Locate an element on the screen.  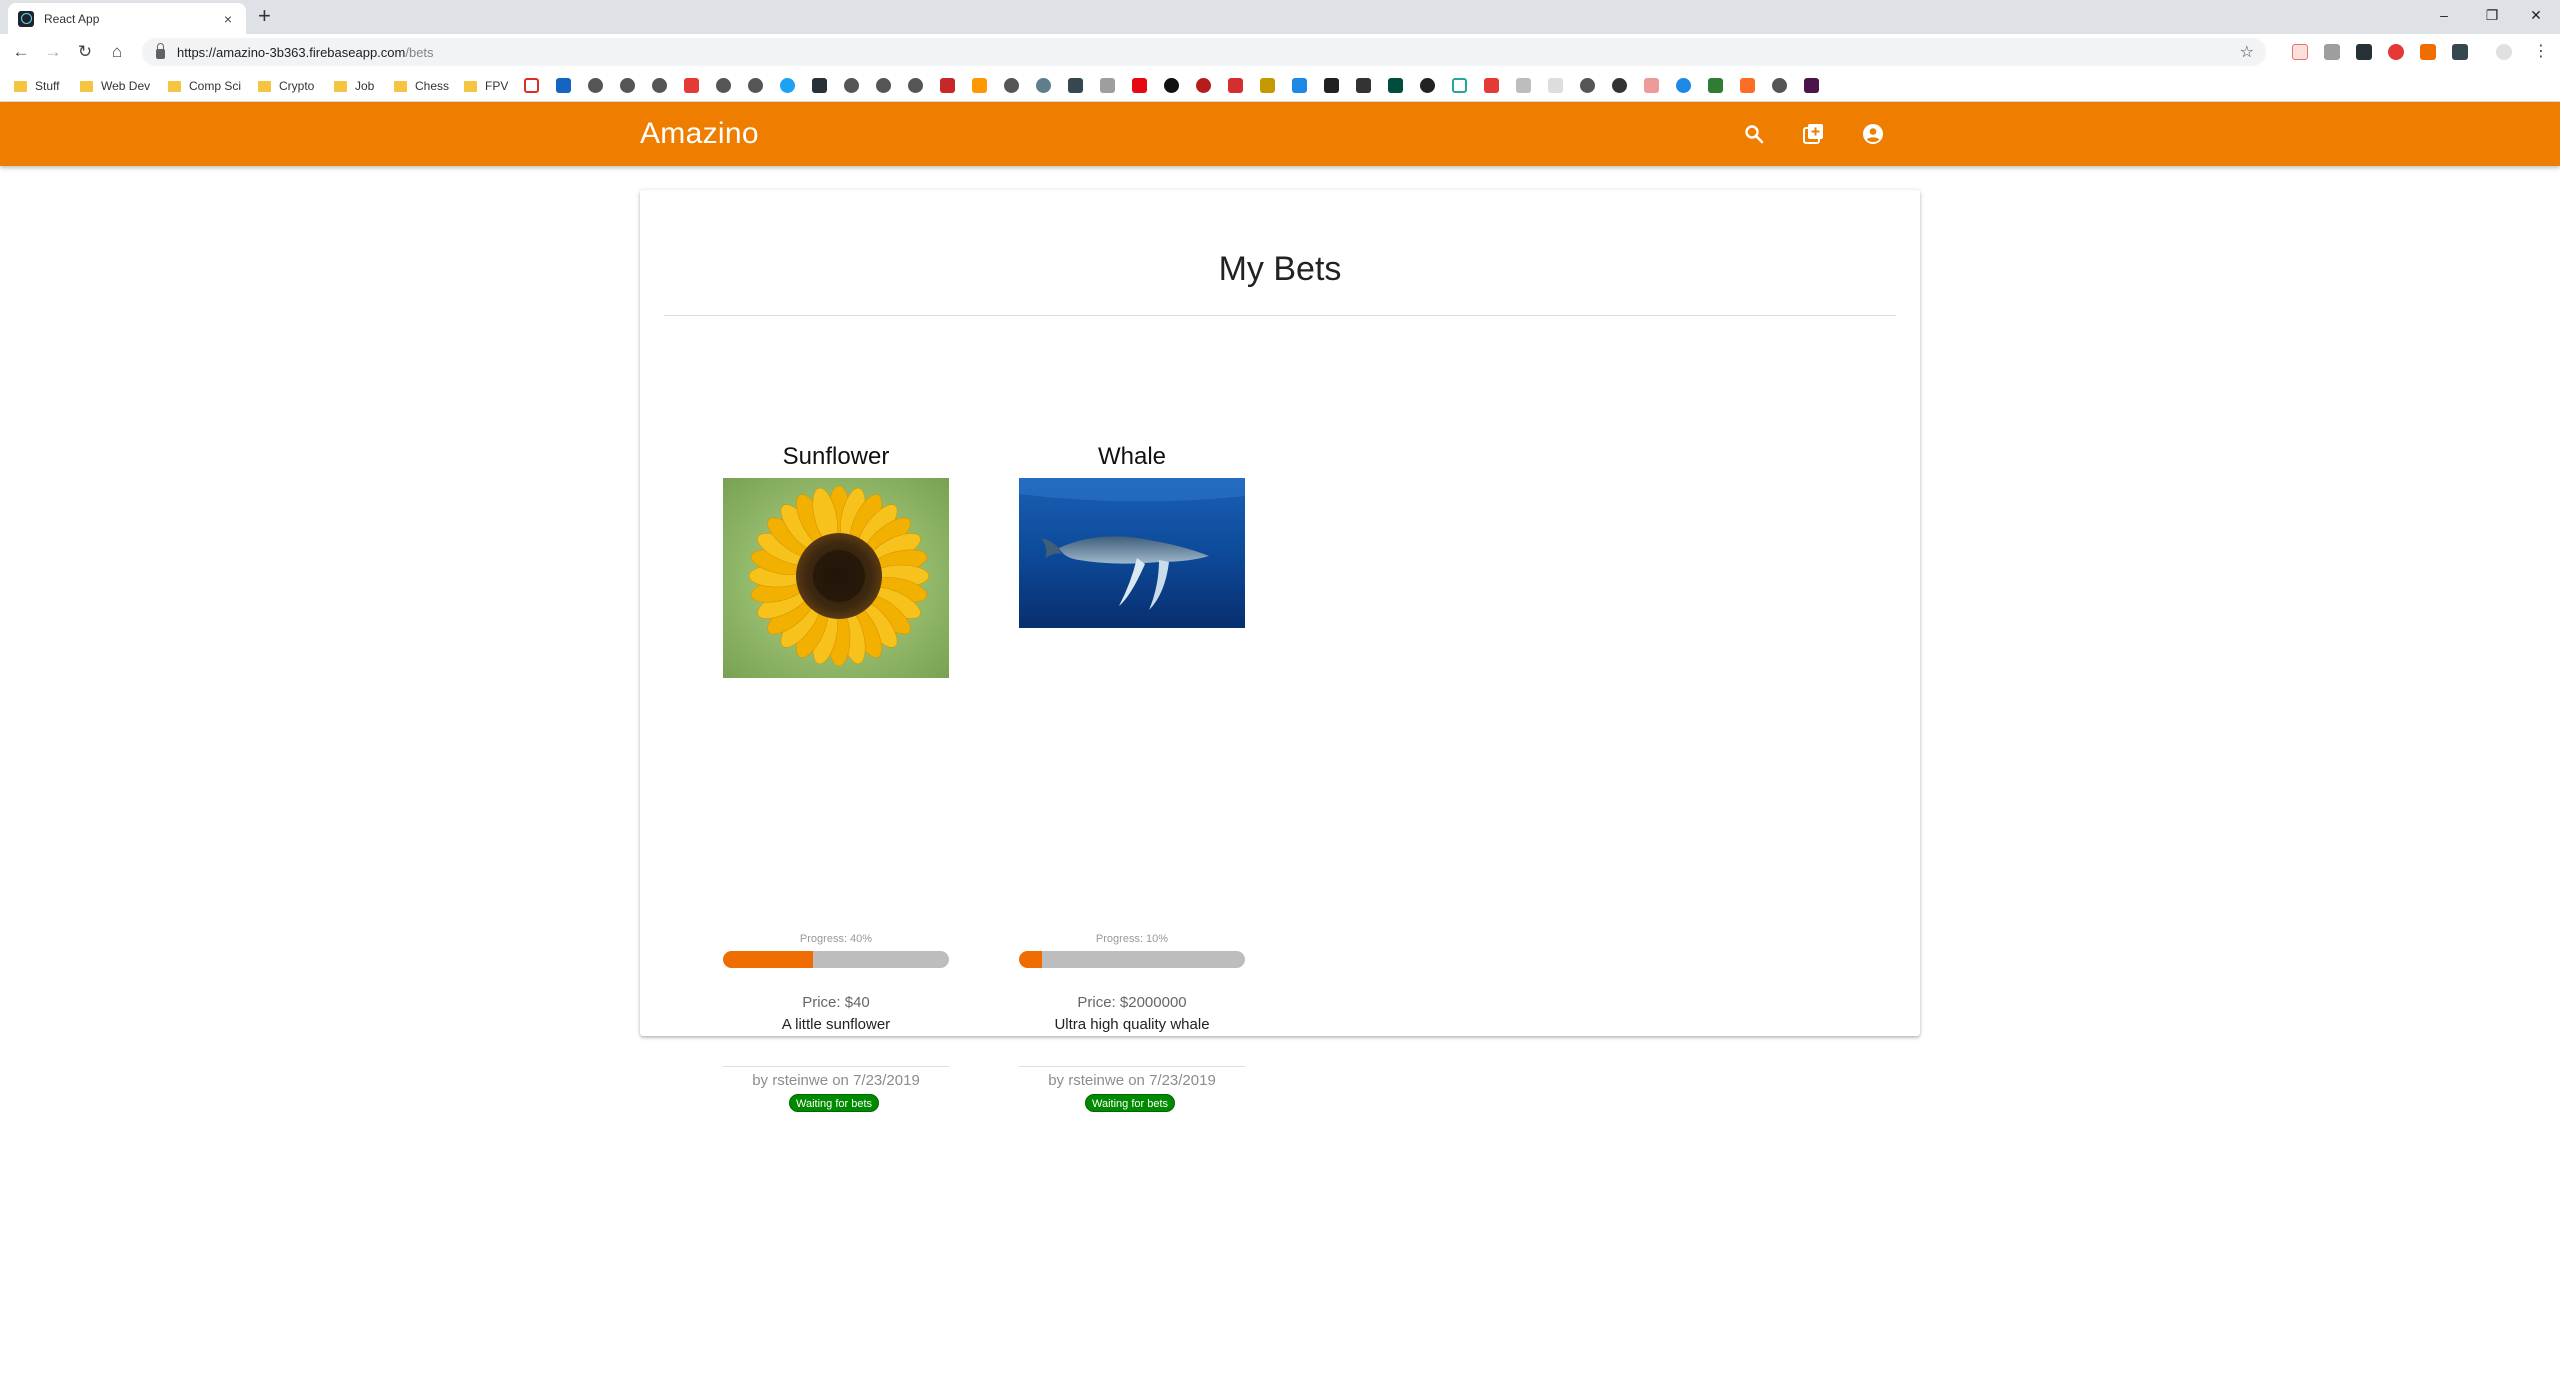
tab-title: React App is located at coordinates (72, 18).